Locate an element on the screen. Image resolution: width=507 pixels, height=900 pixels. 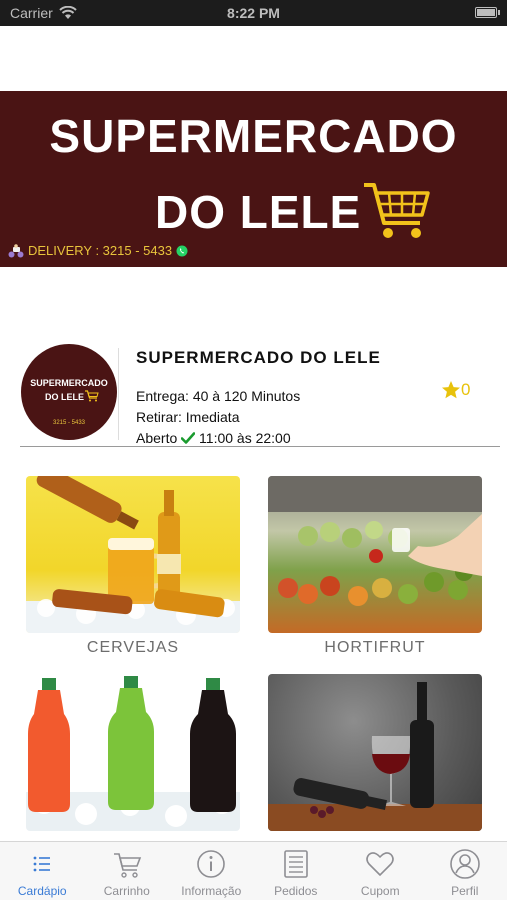
cart-icon is located at coordinates (127, 865).